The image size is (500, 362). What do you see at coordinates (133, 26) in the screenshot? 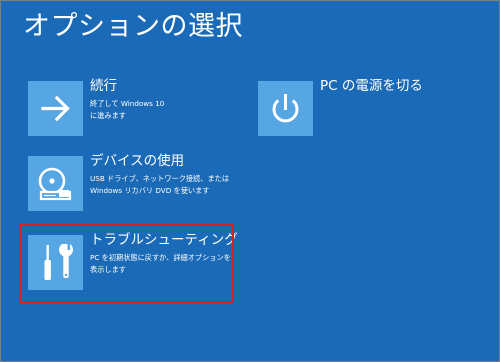
I see `page-title: オプションの選択` at bounding box center [133, 26].